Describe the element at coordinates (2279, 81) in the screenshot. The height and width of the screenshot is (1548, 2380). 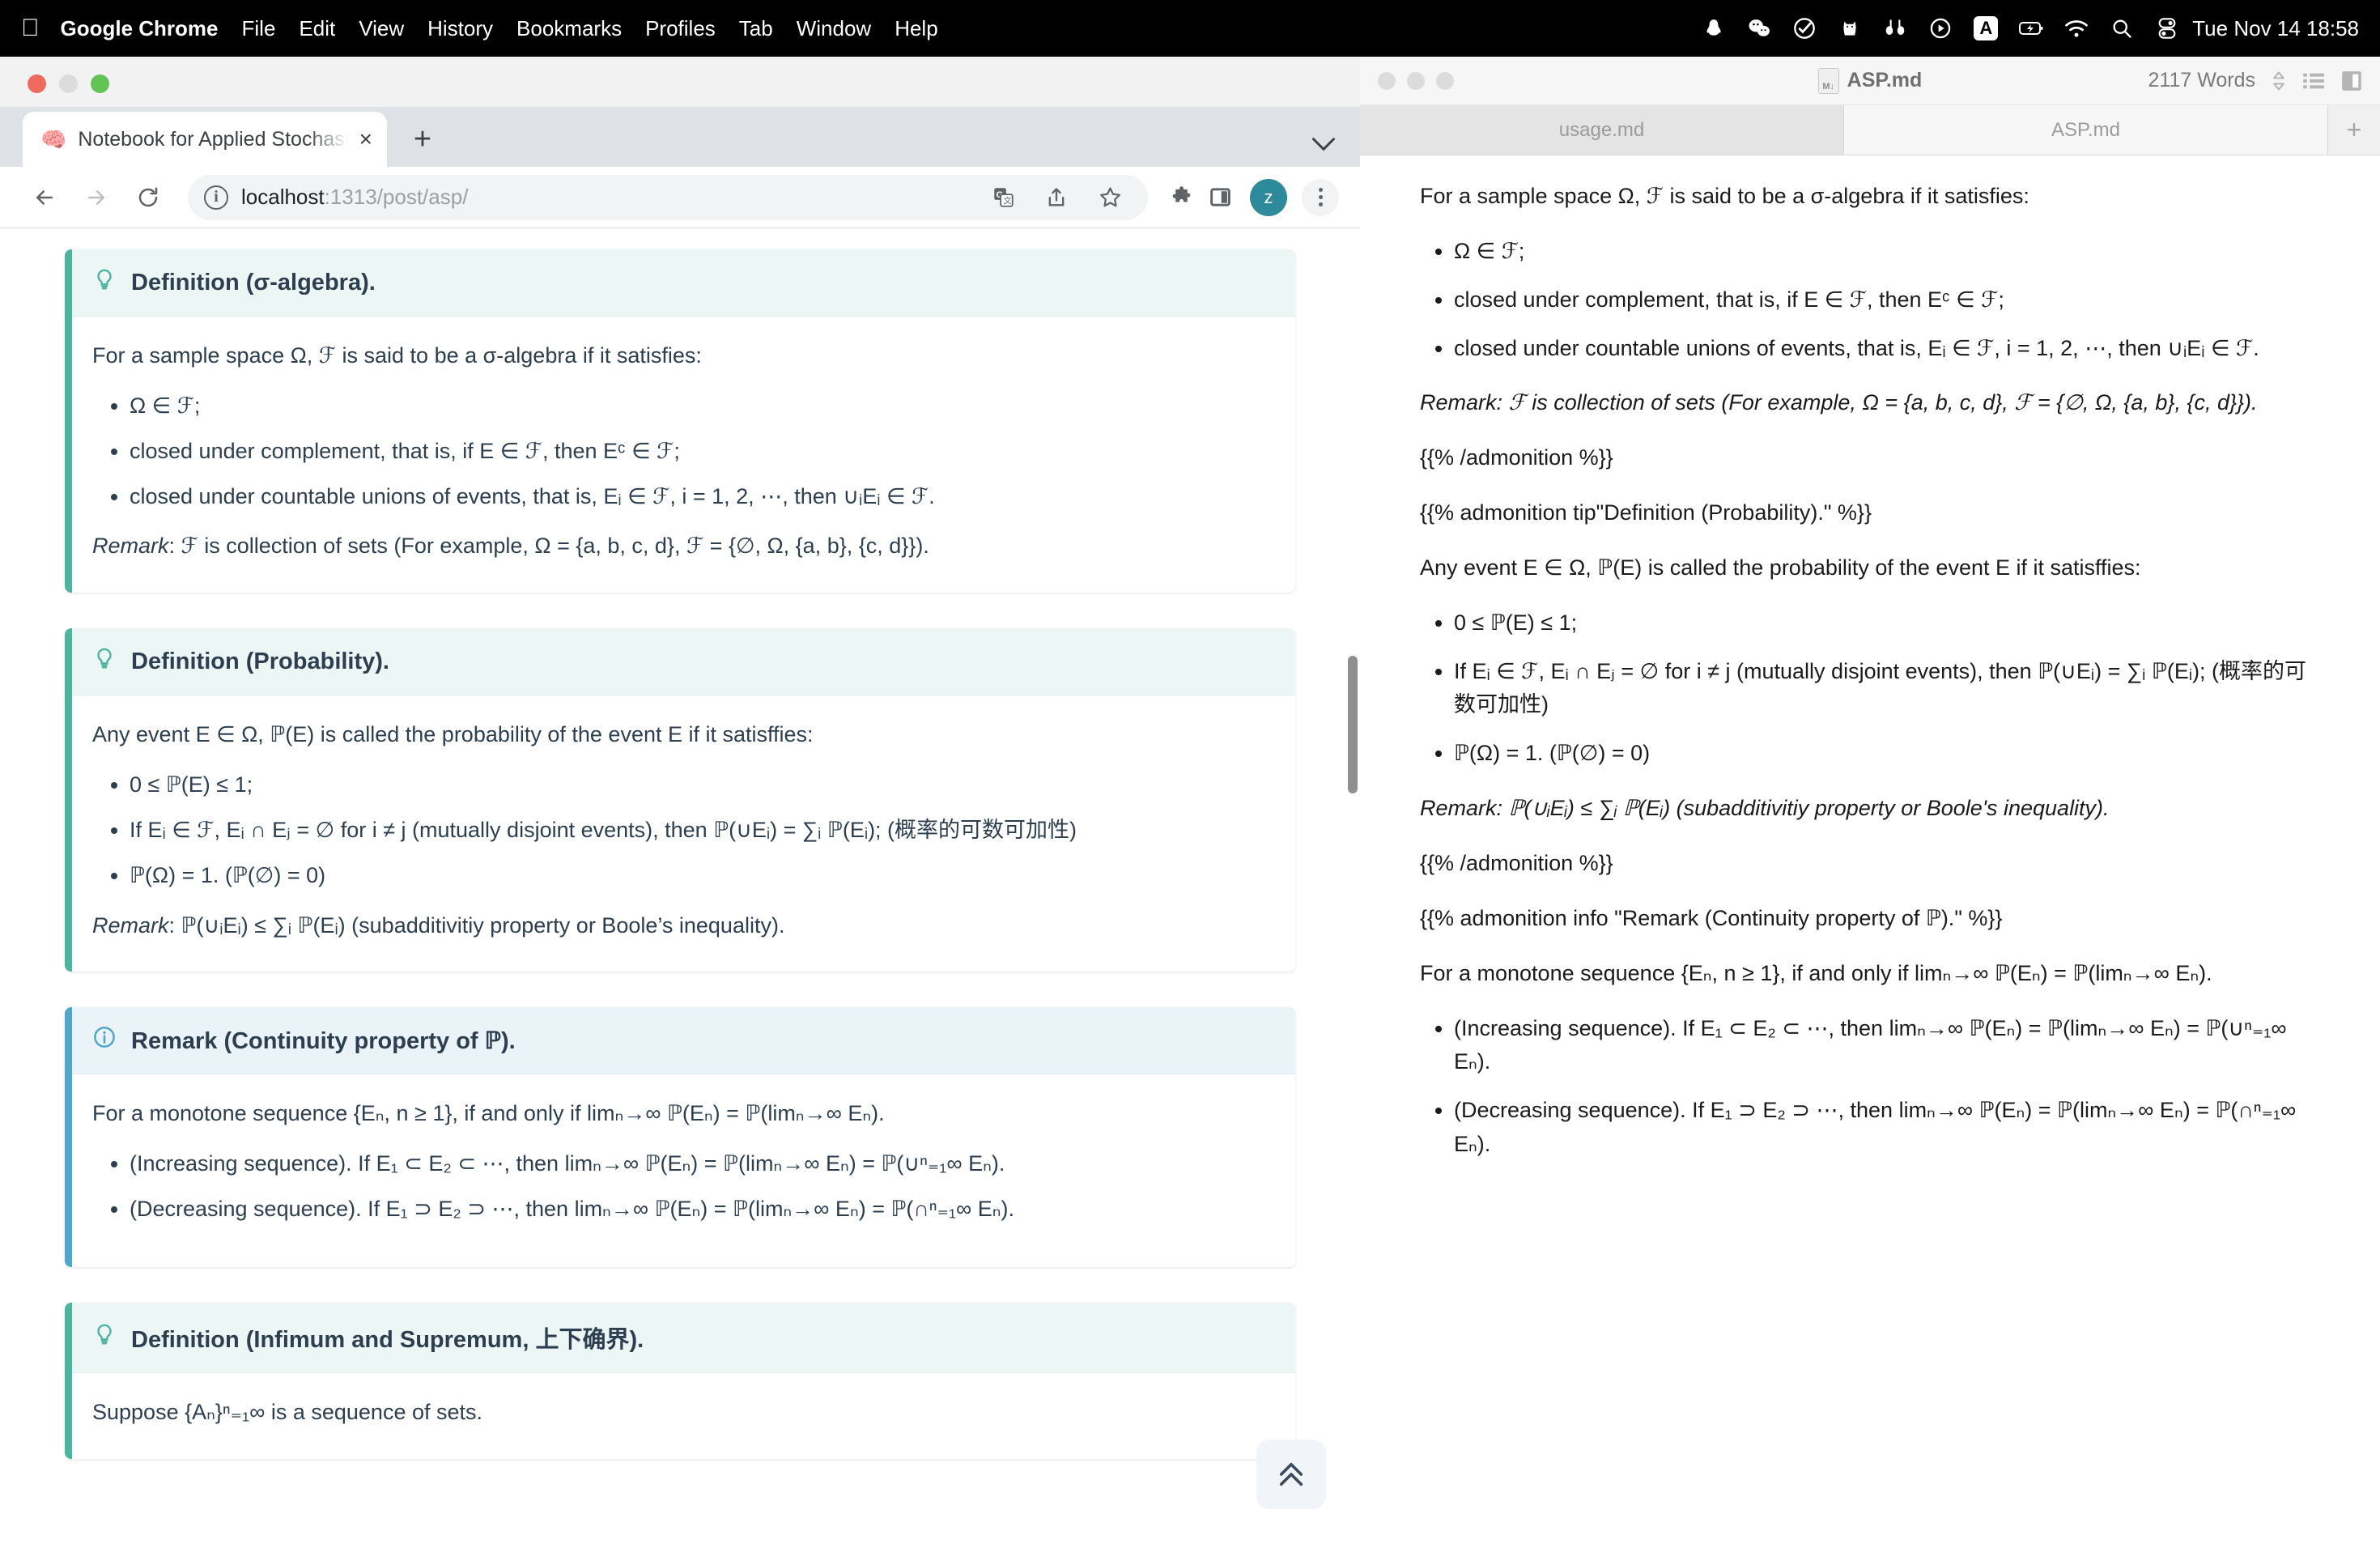
I see `sort-updown-icon` at that location.